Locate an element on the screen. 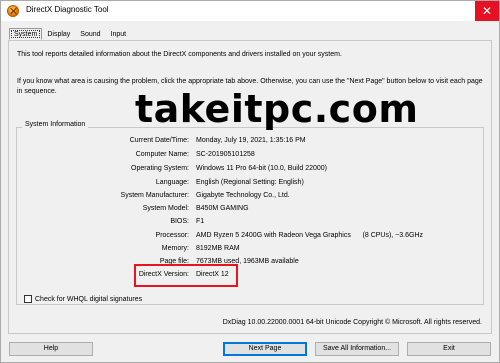 The width and height of the screenshot is (500, 363). whql-checkbox-row: Check for WHQL digital signatures is located at coordinates (83, 299).